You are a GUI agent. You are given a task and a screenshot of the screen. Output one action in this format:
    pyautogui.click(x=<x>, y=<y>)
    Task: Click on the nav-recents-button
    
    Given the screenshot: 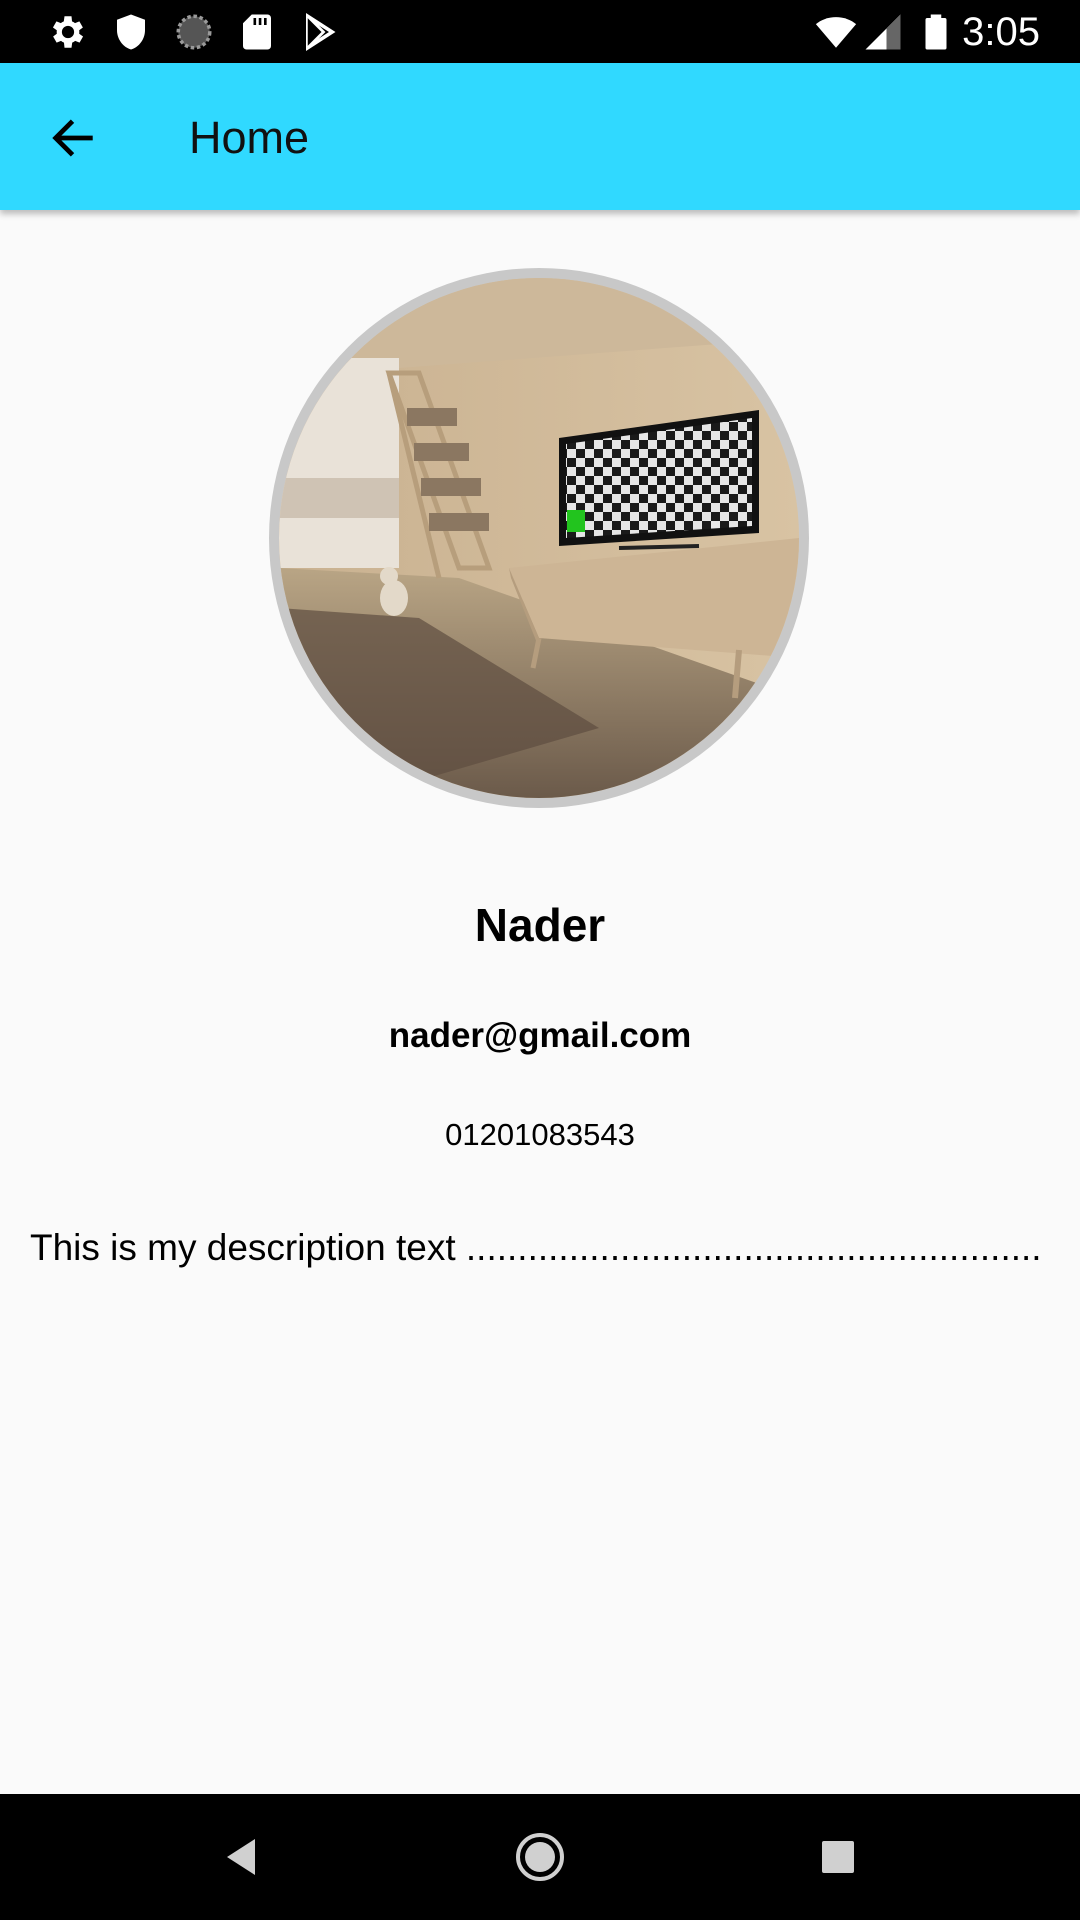 What is the action you would take?
    pyautogui.click(x=838, y=1857)
    